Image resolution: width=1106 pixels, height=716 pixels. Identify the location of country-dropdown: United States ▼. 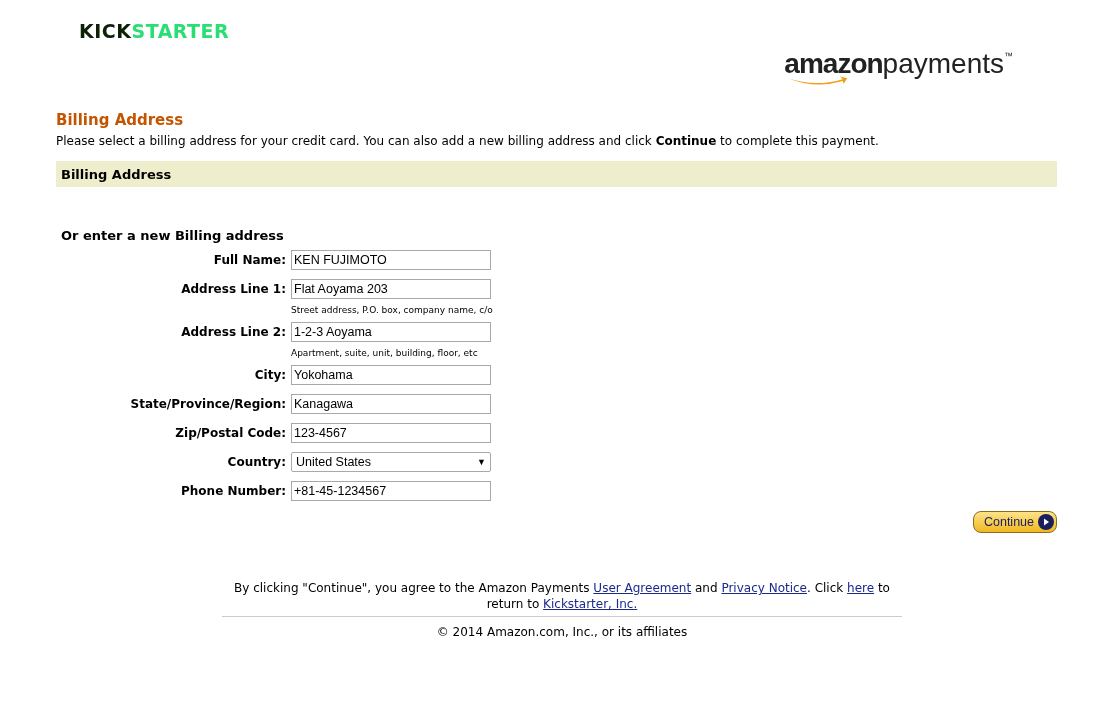
(391, 462).